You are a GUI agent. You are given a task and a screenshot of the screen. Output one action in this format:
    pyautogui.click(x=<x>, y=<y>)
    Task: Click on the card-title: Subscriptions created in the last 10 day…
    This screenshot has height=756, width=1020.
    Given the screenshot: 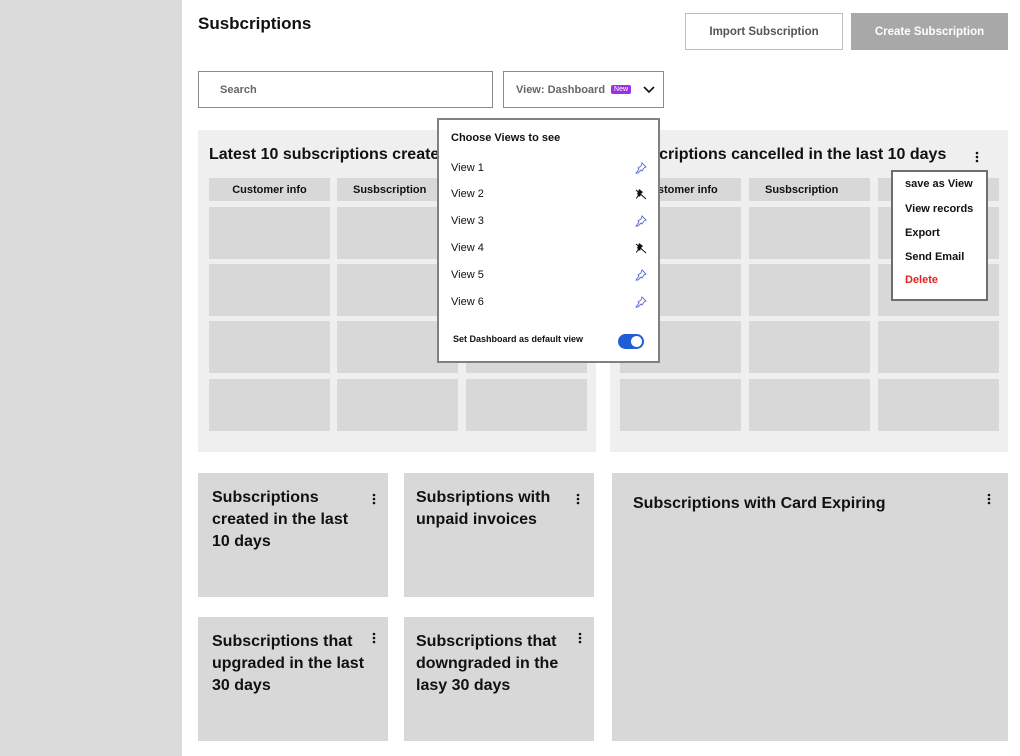 What is the action you would take?
    pyautogui.click(x=280, y=519)
    